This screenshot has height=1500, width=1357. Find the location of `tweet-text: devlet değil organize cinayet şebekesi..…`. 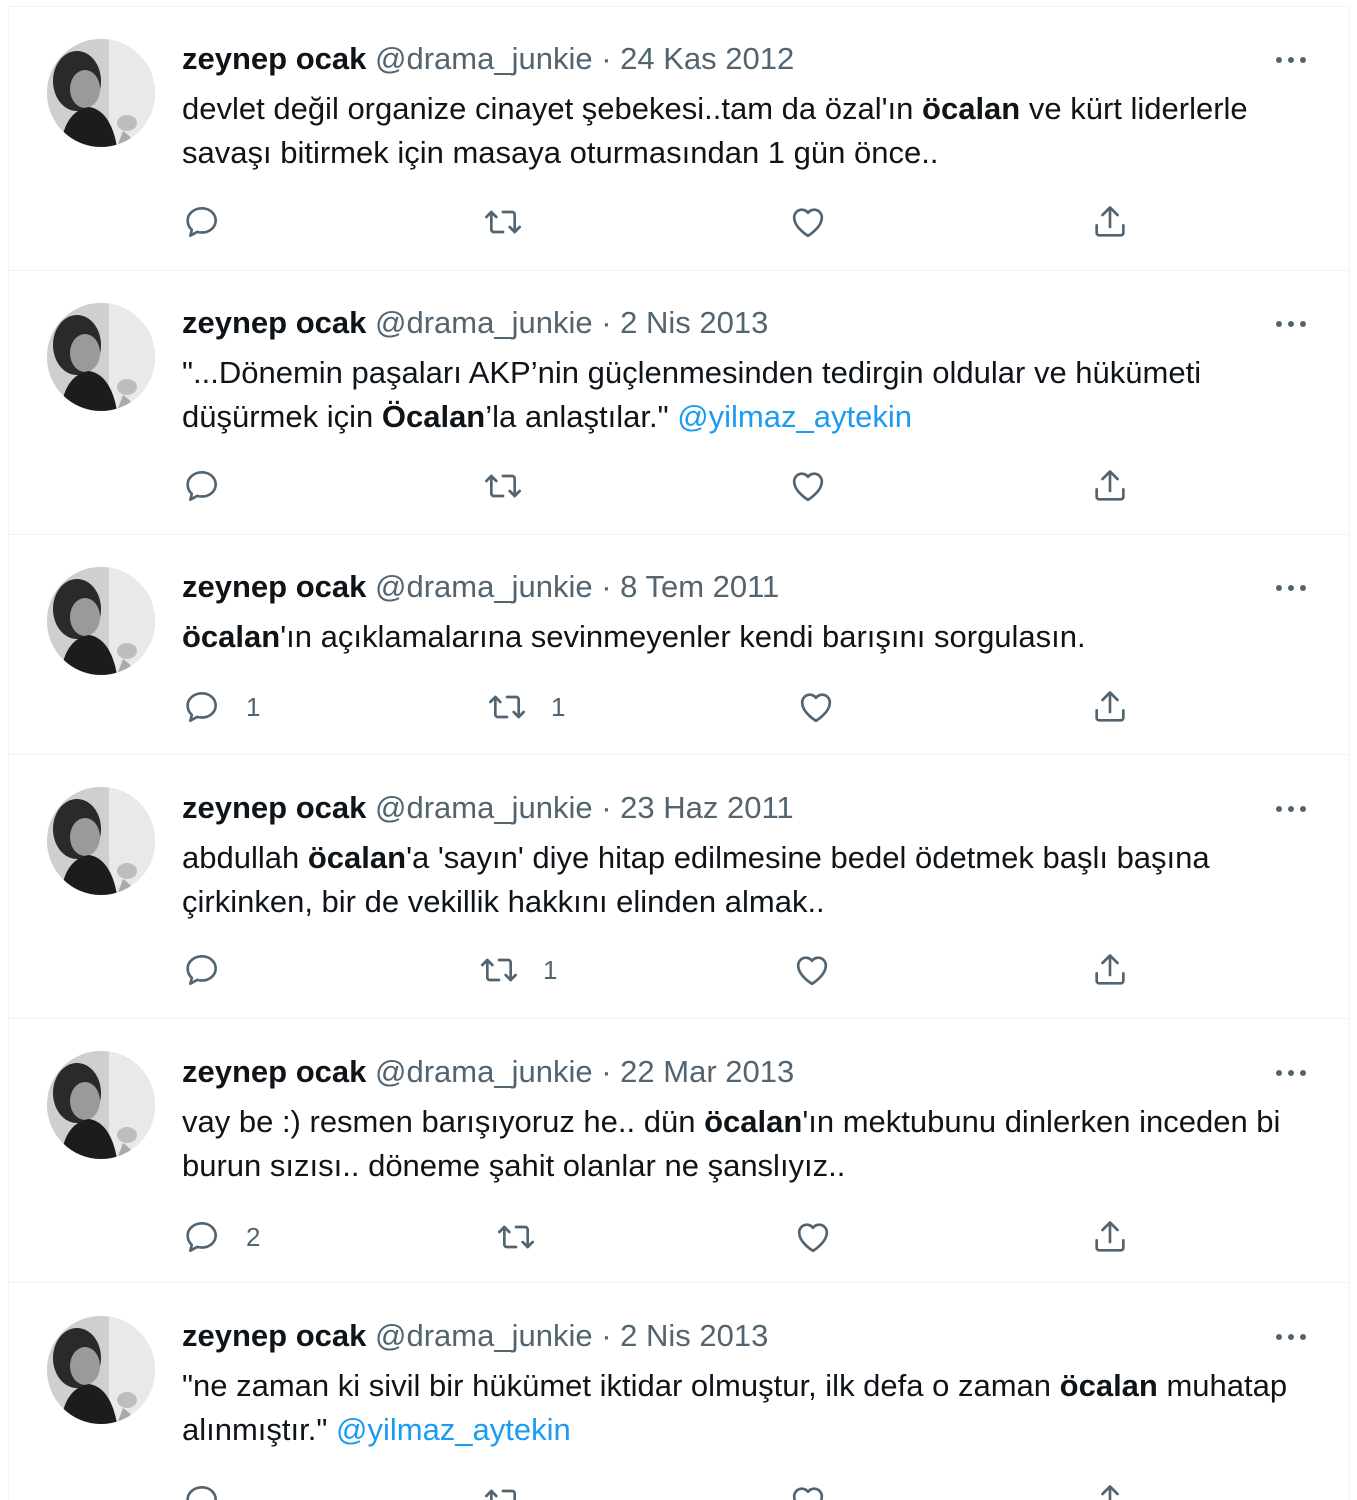

tweet-text: devlet değil organize cinayet şebekesi..… is located at coordinates (742, 131).